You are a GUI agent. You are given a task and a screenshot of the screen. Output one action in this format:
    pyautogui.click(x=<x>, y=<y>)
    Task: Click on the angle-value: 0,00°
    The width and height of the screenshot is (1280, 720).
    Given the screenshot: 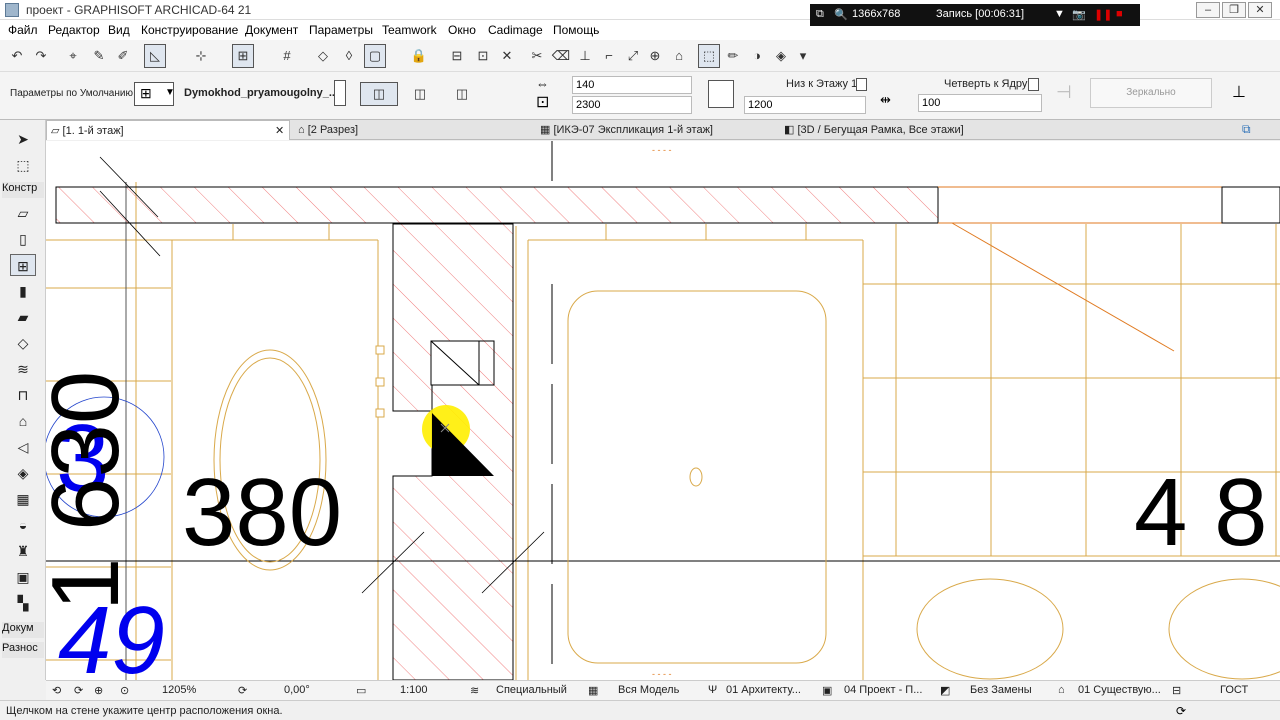 What is the action you would take?
    pyautogui.click(x=297, y=690)
    